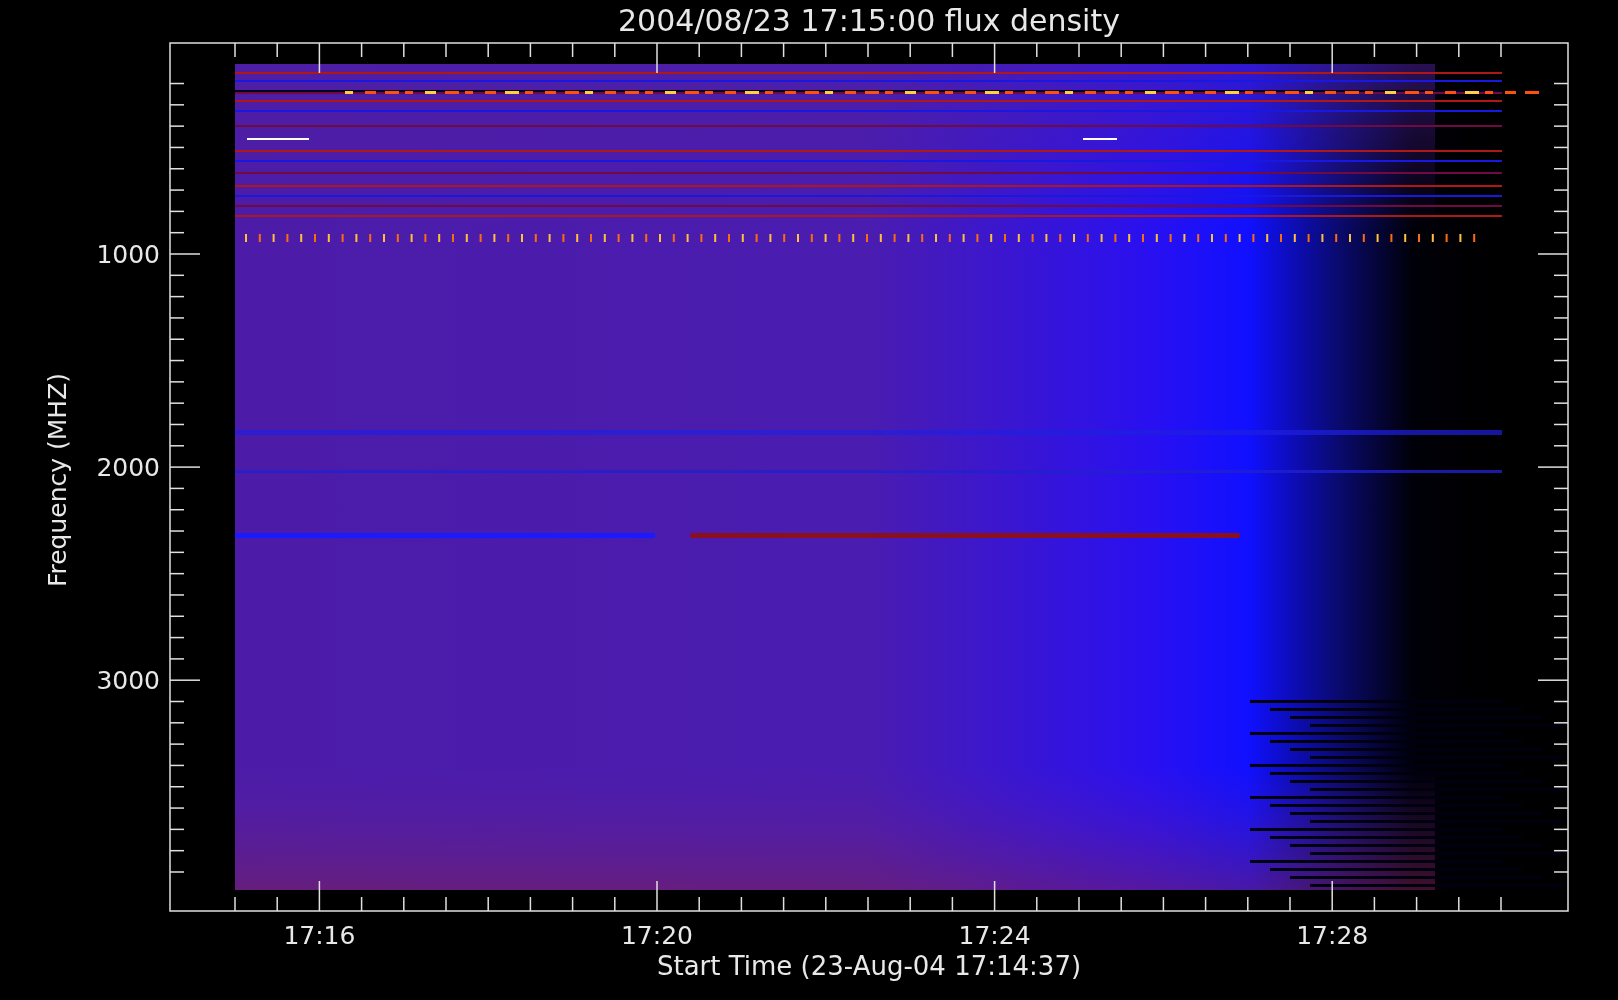 This screenshot has height=1000, width=1618. What do you see at coordinates (128, 254) in the screenshot?
I see `y-tick-label: 1000` at bounding box center [128, 254].